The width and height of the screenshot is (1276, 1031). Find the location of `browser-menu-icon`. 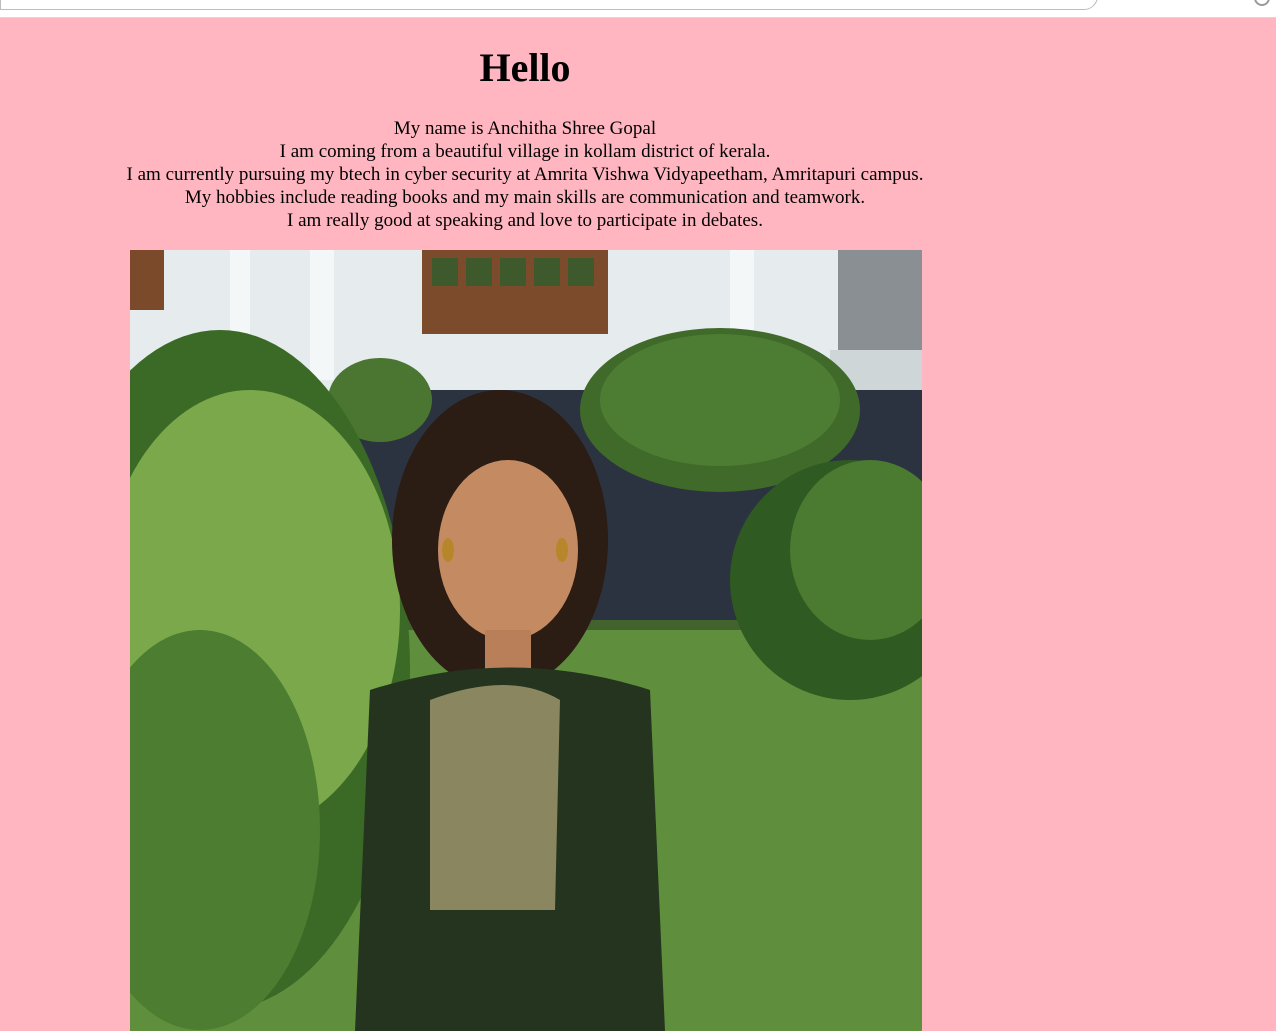

browser-menu-icon is located at coordinates (1262, 3).